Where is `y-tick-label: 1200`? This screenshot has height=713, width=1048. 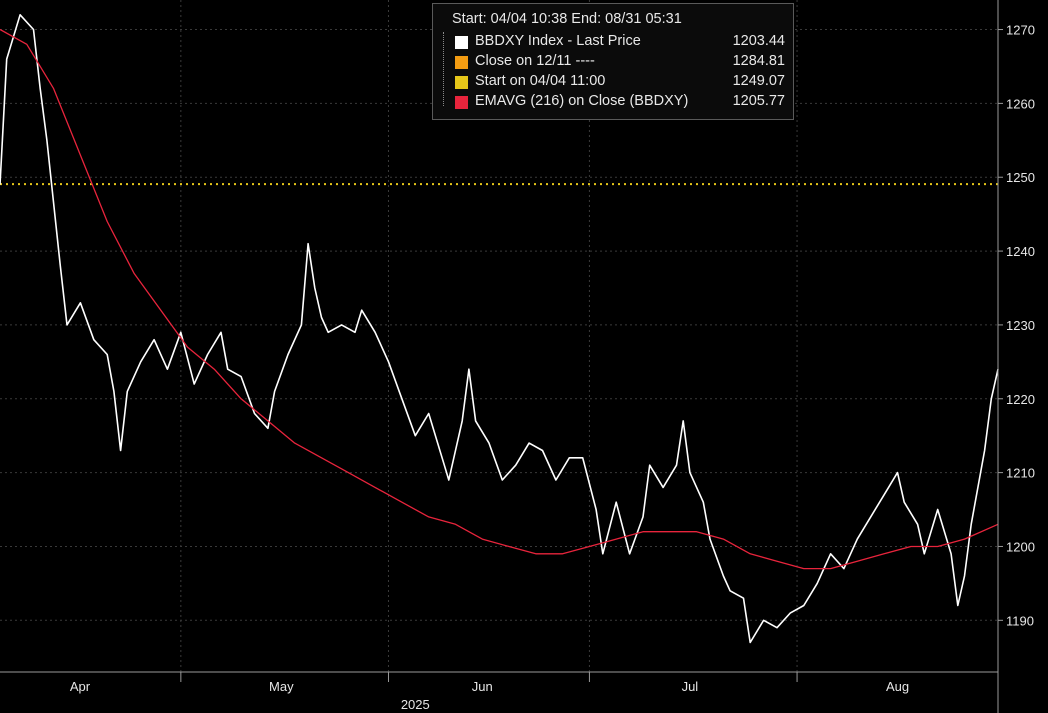
y-tick-label: 1200 is located at coordinates (1020, 546).